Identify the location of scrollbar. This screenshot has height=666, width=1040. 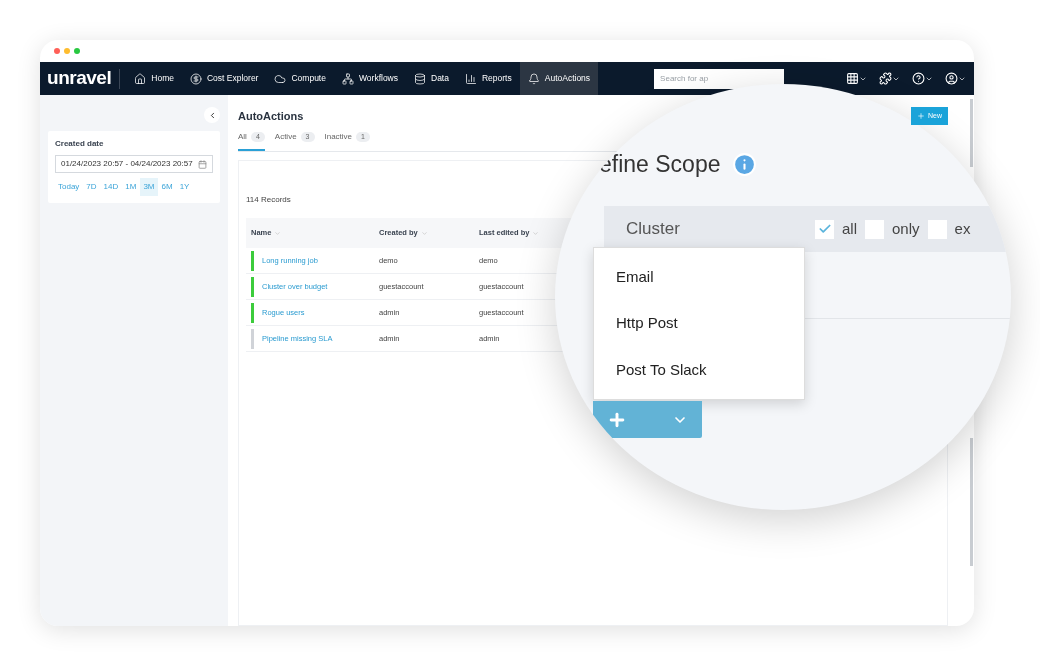
(971, 502).